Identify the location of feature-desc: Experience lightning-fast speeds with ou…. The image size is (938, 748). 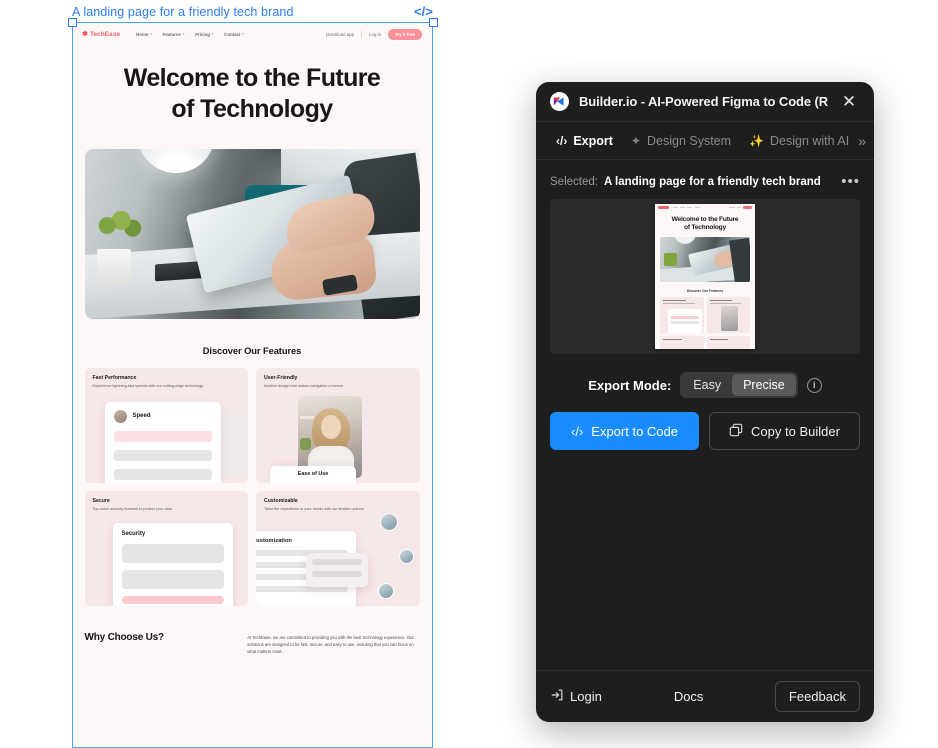
(148, 385).